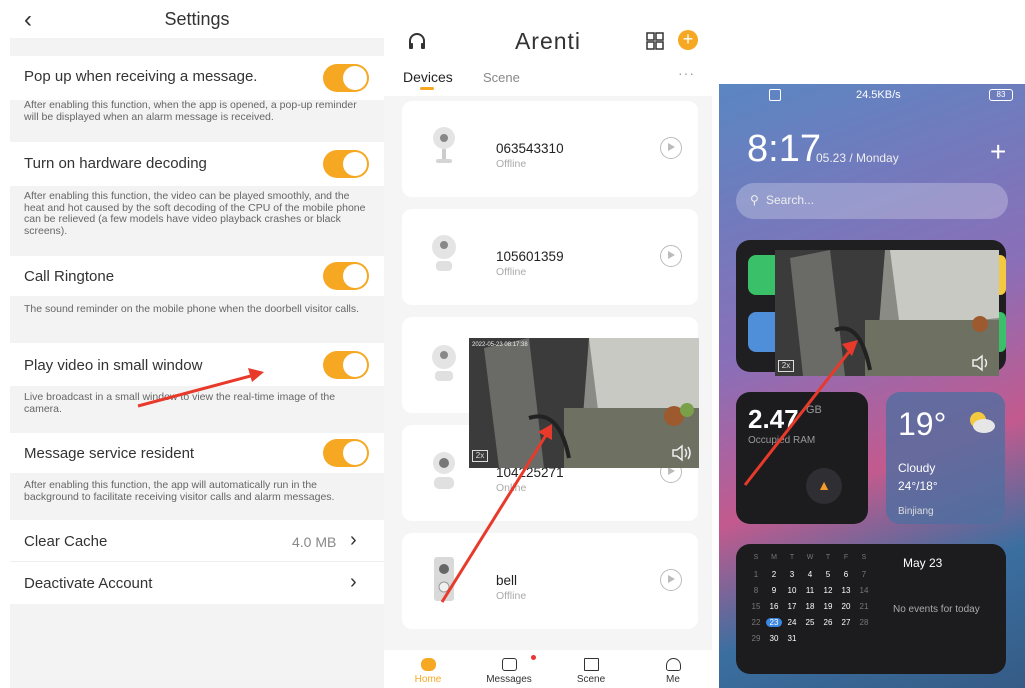  Describe the element at coordinates (346, 164) in the screenshot. I see `hw-decoding-toggle` at that location.